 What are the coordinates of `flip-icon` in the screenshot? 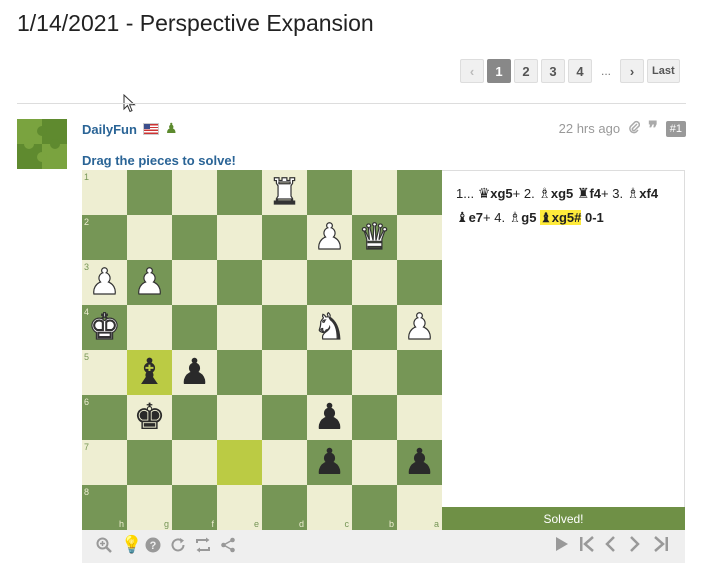 It's located at (203, 547).